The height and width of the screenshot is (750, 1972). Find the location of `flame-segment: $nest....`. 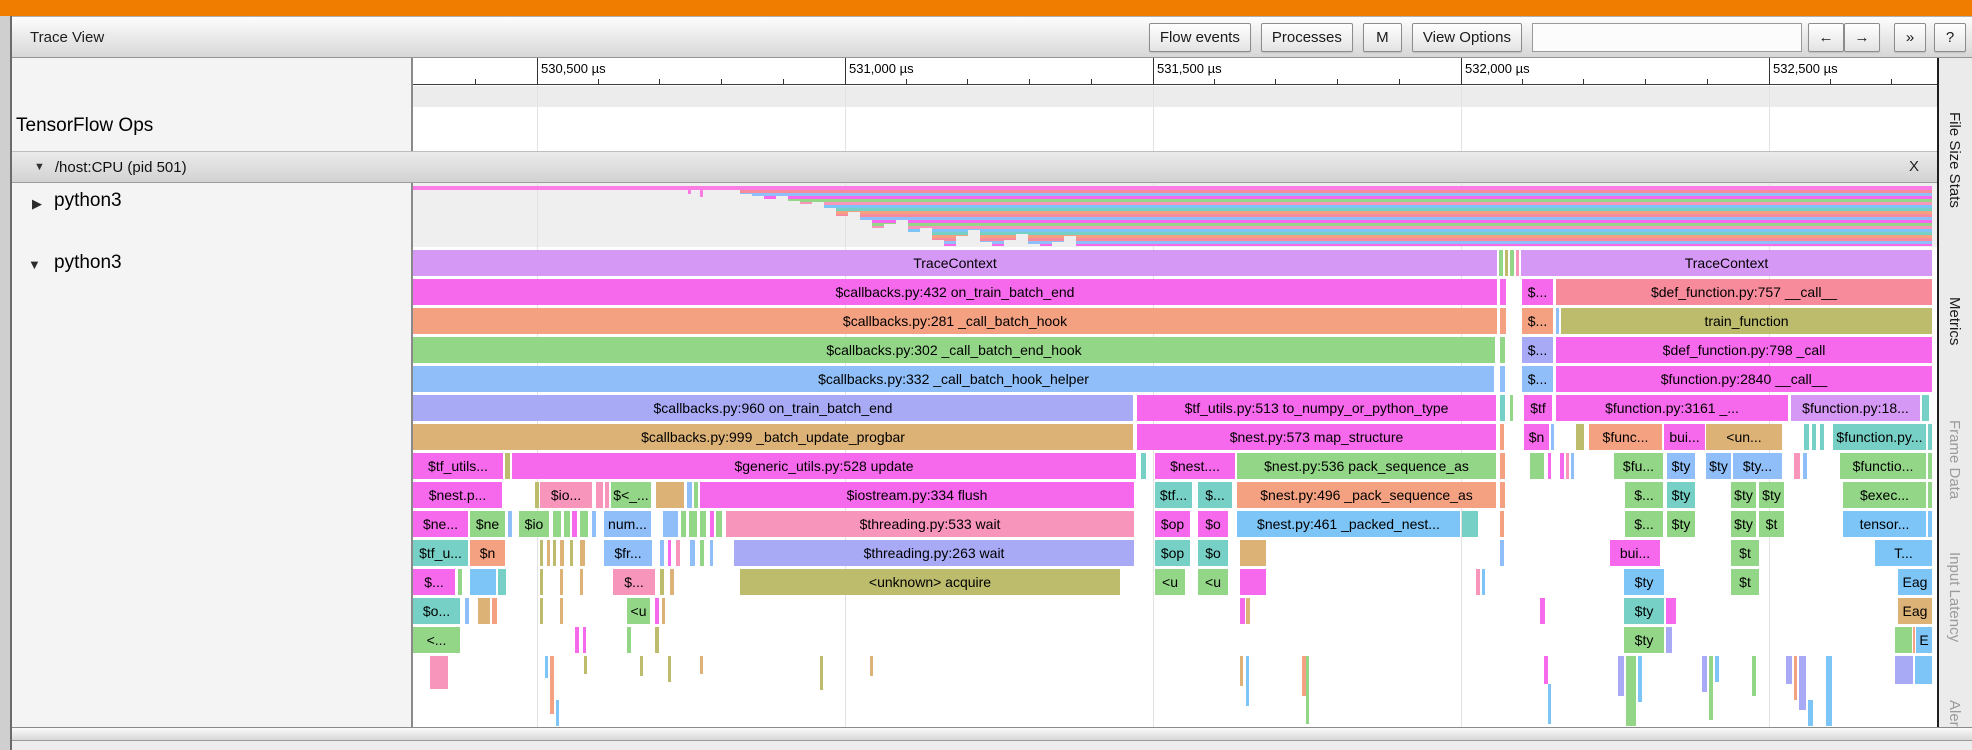

flame-segment: $nest.... is located at coordinates (1195, 466).